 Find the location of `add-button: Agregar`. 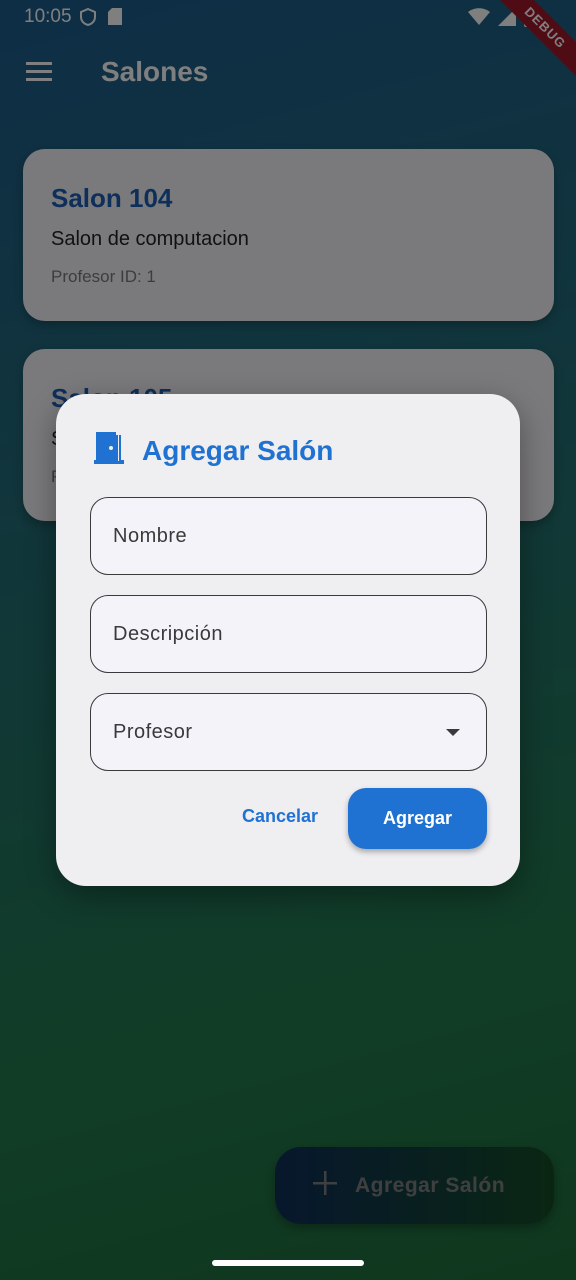

add-button: Agregar is located at coordinates (417, 818).